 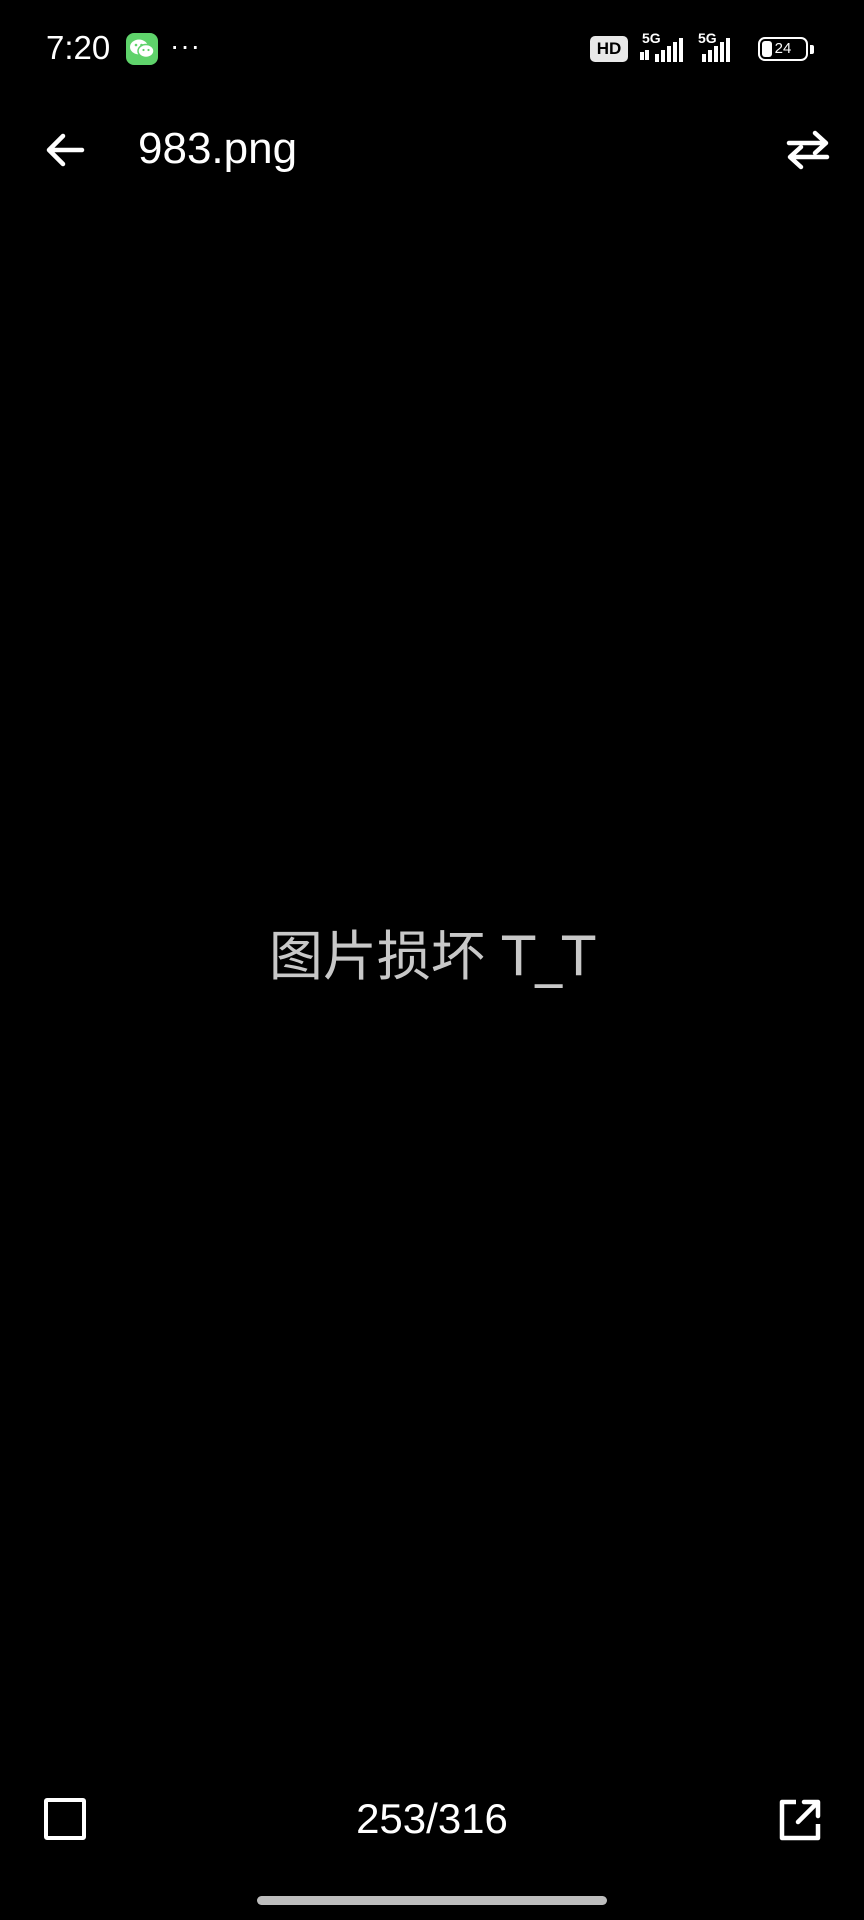 I want to click on hd-voice-icon: HD, so click(x=609, y=49).